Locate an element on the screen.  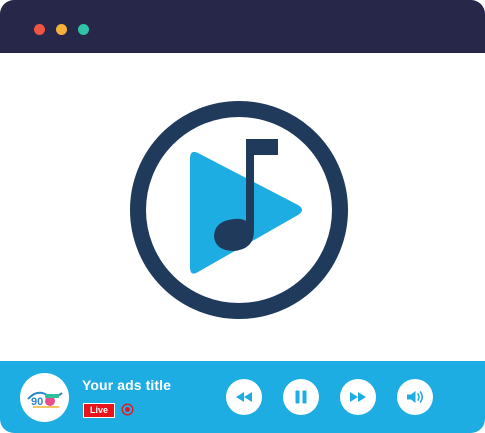
volume-button is located at coordinates (415, 397).